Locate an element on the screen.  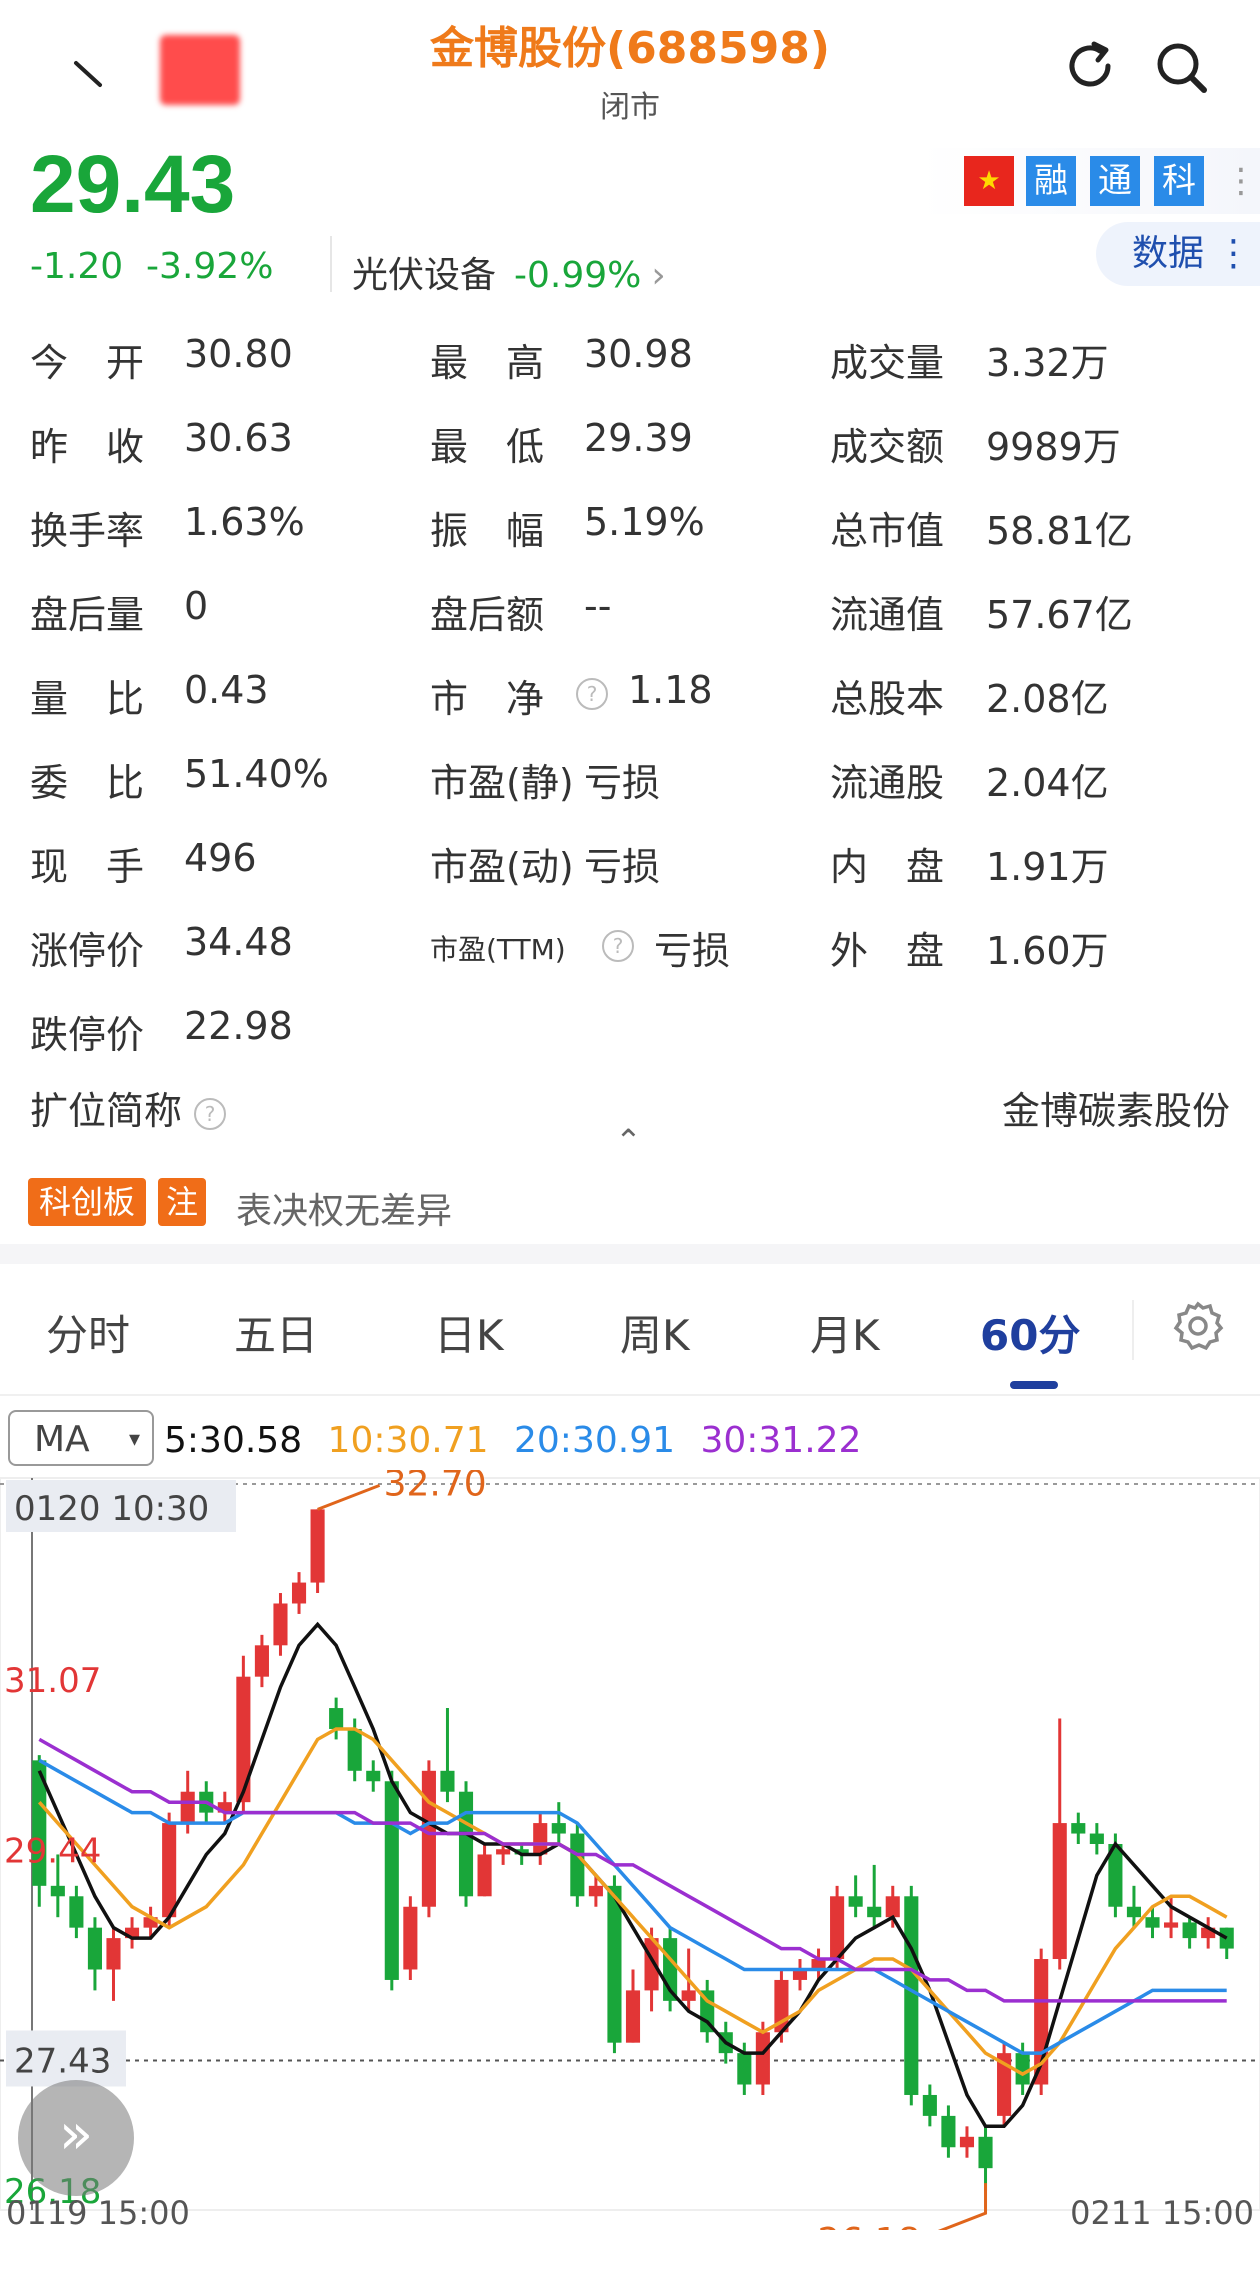
stat-label: 涨停价 is located at coordinates (87, 951).